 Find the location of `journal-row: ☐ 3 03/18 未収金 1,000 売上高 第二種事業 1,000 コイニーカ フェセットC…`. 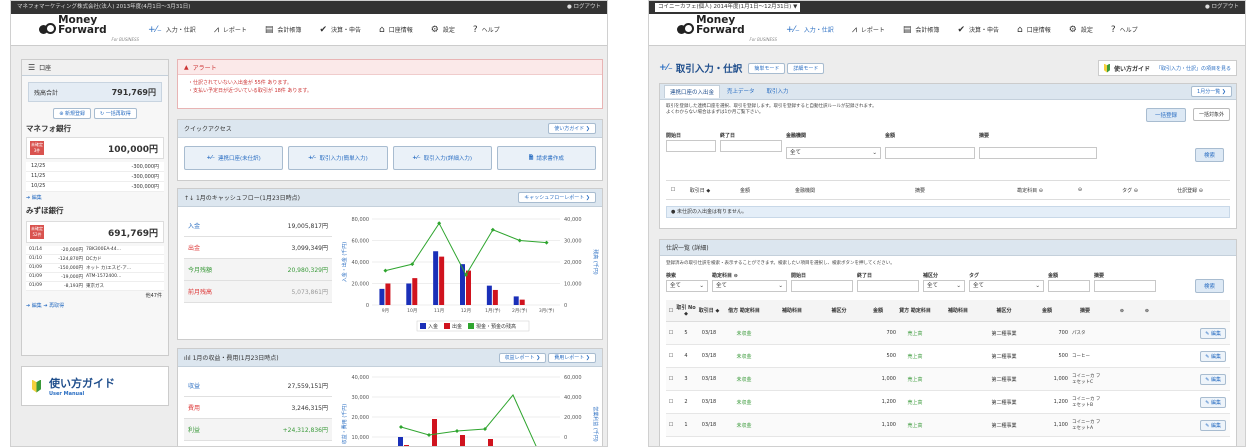

journal-row: ☐ 3 03/18 未収金 1,000 売上高 第二種事業 1,000 コイニーカ フェセットC… is located at coordinates (948, 379).